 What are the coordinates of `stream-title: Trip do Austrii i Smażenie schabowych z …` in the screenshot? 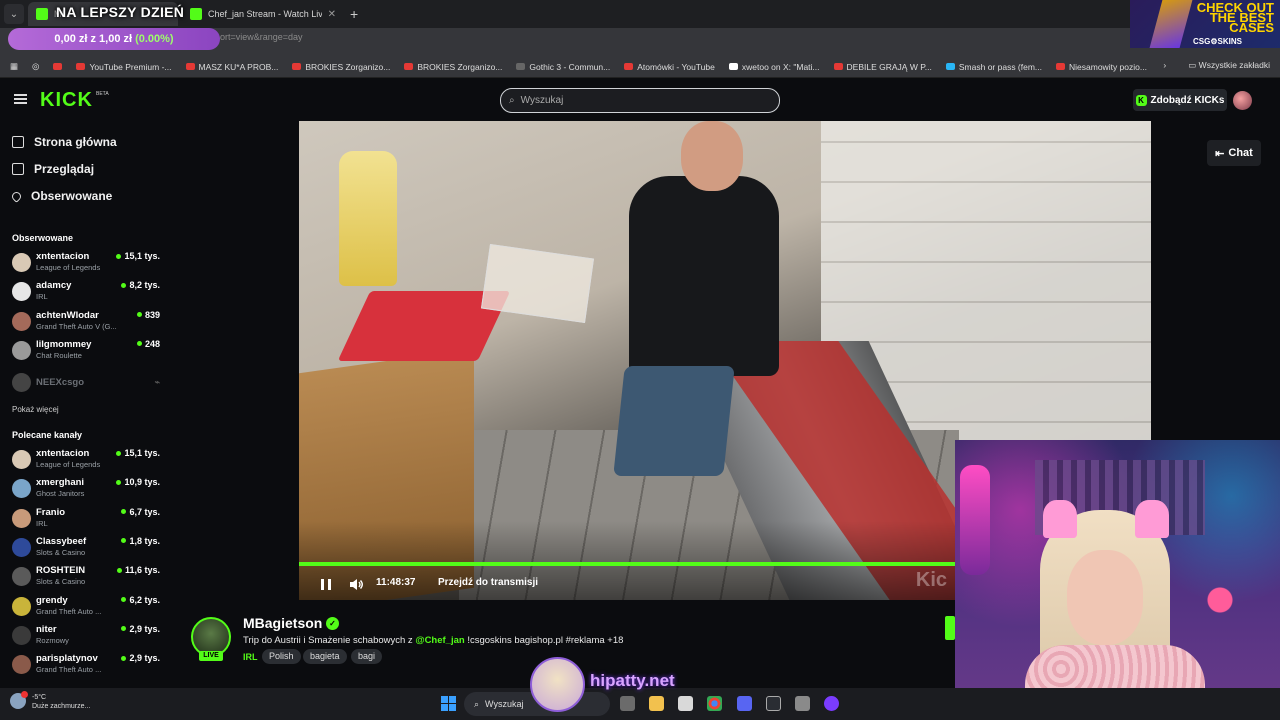 It's located at (433, 640).